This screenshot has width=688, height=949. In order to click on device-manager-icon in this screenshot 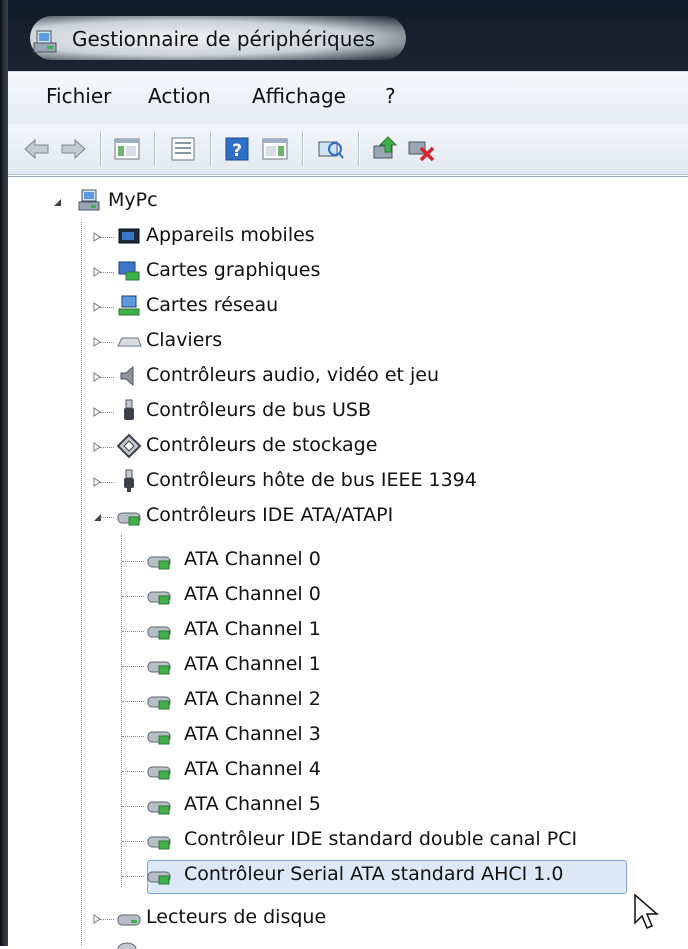, I will do `click(45, 41)`.